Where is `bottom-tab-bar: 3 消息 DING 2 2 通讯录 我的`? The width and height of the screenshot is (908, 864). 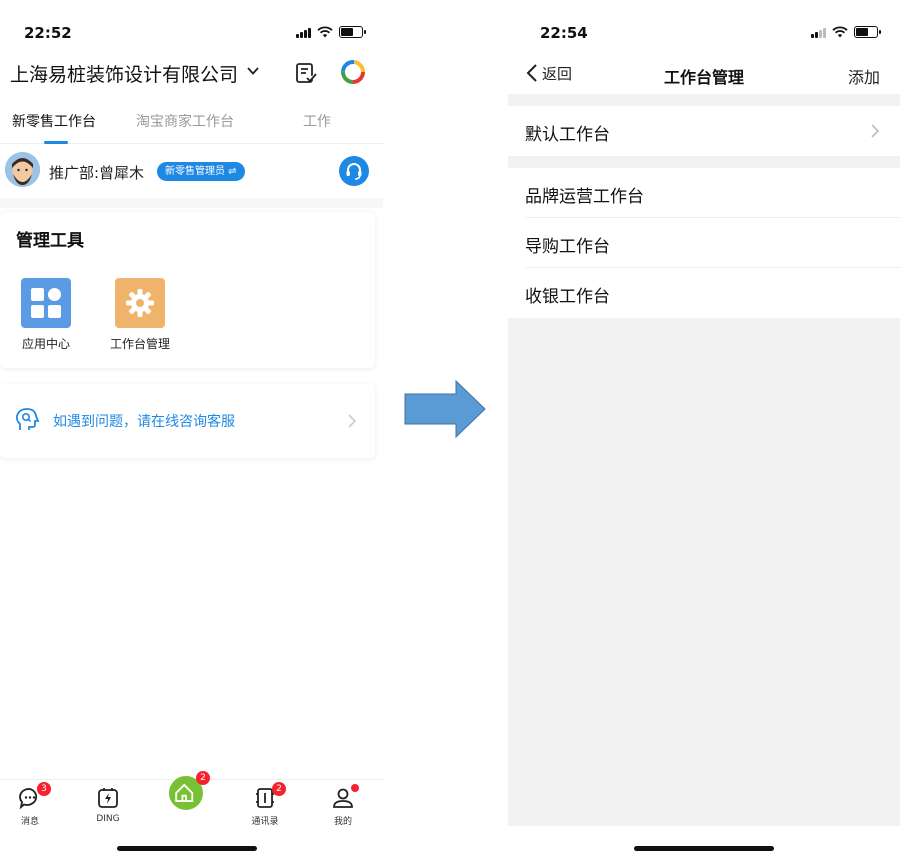 bottom-tab-bar: 3 消息 DING 2 2 通讯录 我的 is located at coordinates (191, 800).